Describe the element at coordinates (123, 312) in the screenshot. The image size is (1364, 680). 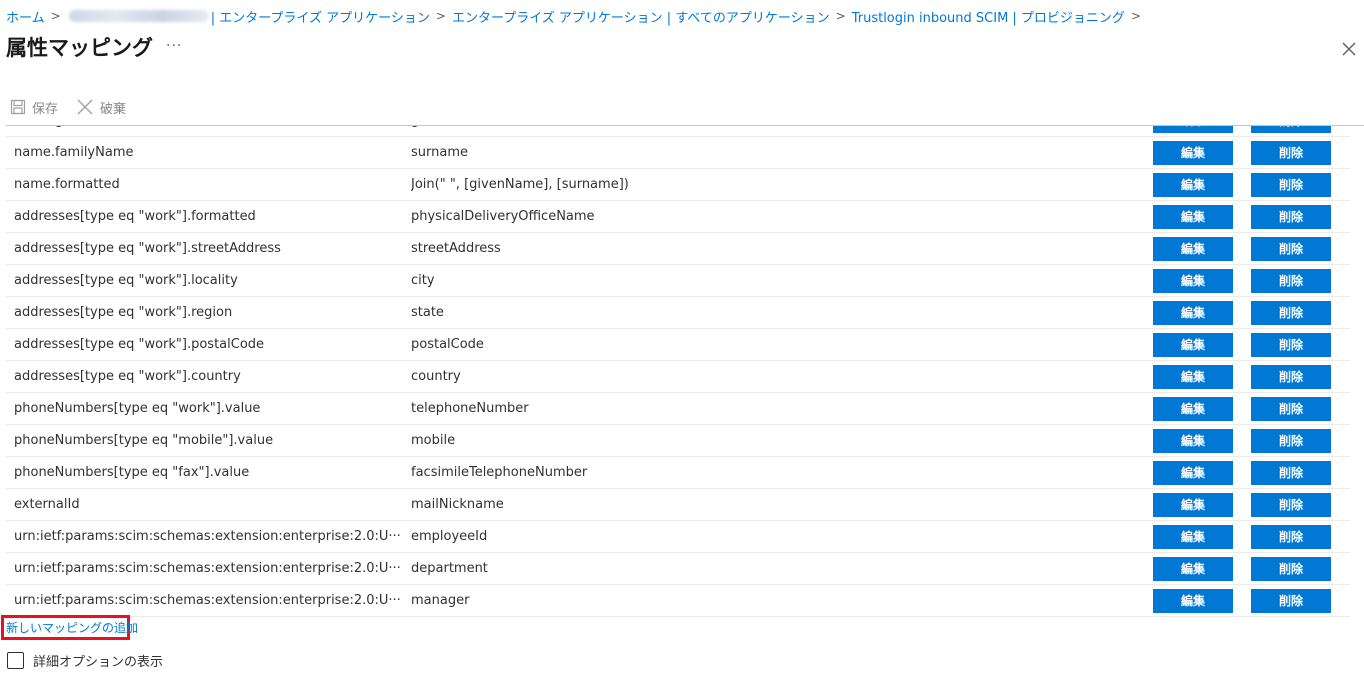
I see `target-attribute: addresses[type eq "work"].region` at that location.